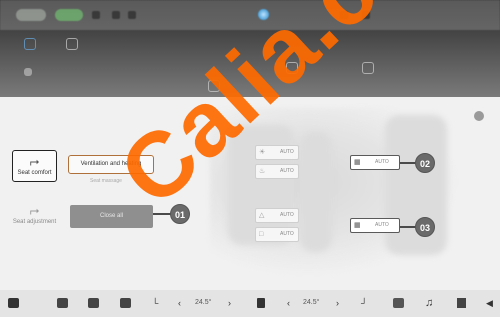  What do you see at coordinates (28, 72) in the screenshot?
I see `lock-icon` at bounding box center [28, 72].